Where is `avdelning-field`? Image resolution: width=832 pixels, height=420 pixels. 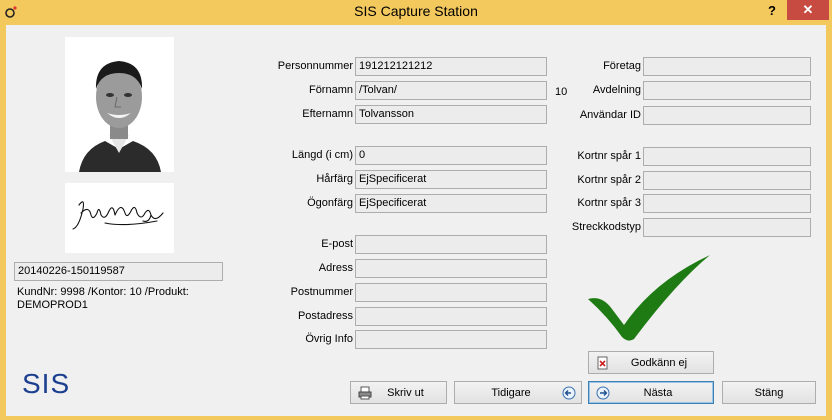 avdelning-field is located at coordinates (727, 90).